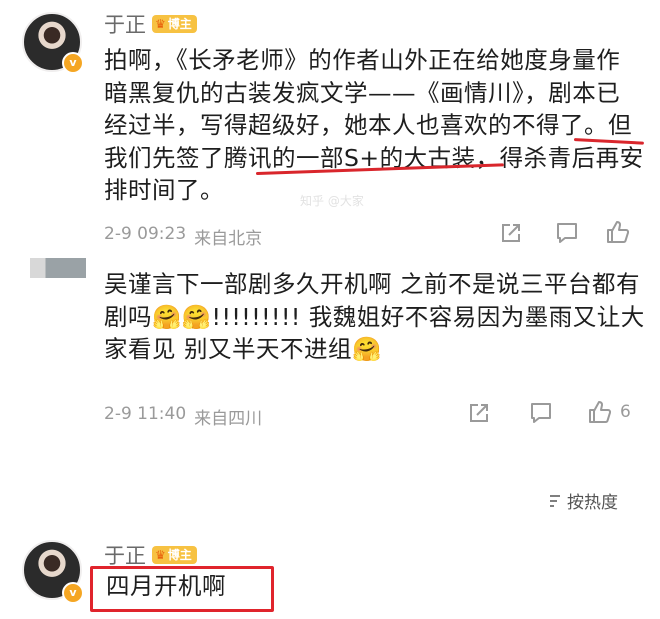 The width and height of the screenshot is (660, 619). I want to click on comment-like-button: 6, so click(609, 412).